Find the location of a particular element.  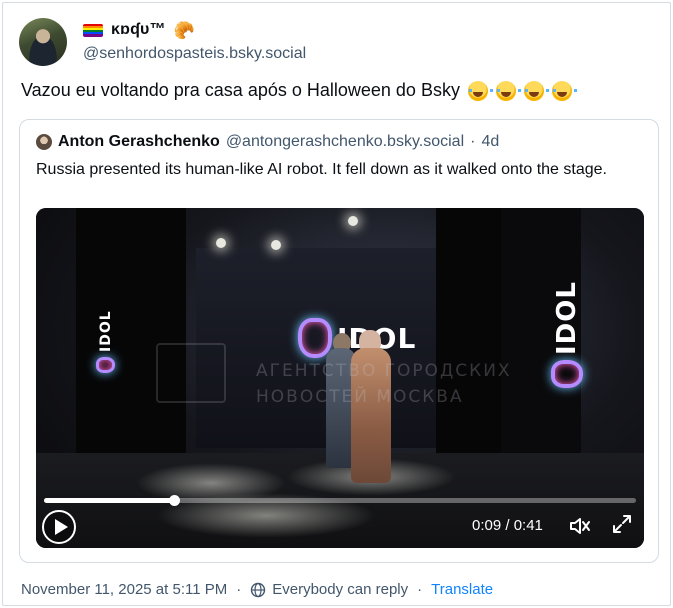

video-progress-bar is located at coordinates (340, 500).